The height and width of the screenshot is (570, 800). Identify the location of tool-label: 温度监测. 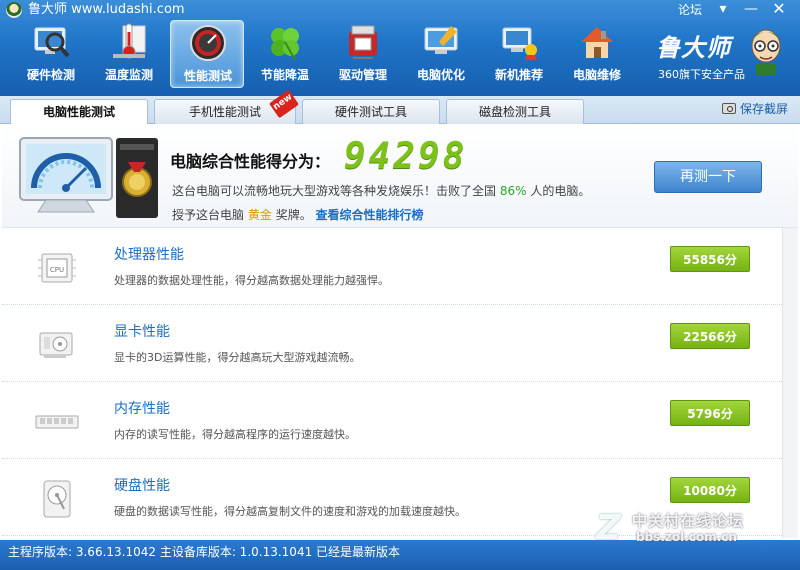
(128, 75).